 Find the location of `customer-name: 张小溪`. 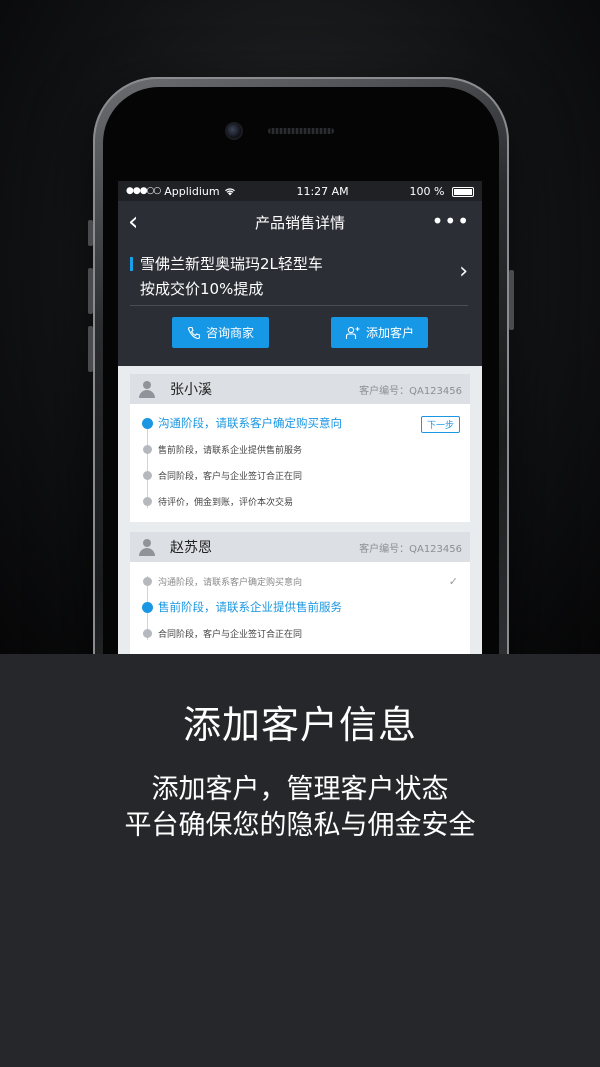

customer-name: 张小溪 is located at coordinates (191, 390).